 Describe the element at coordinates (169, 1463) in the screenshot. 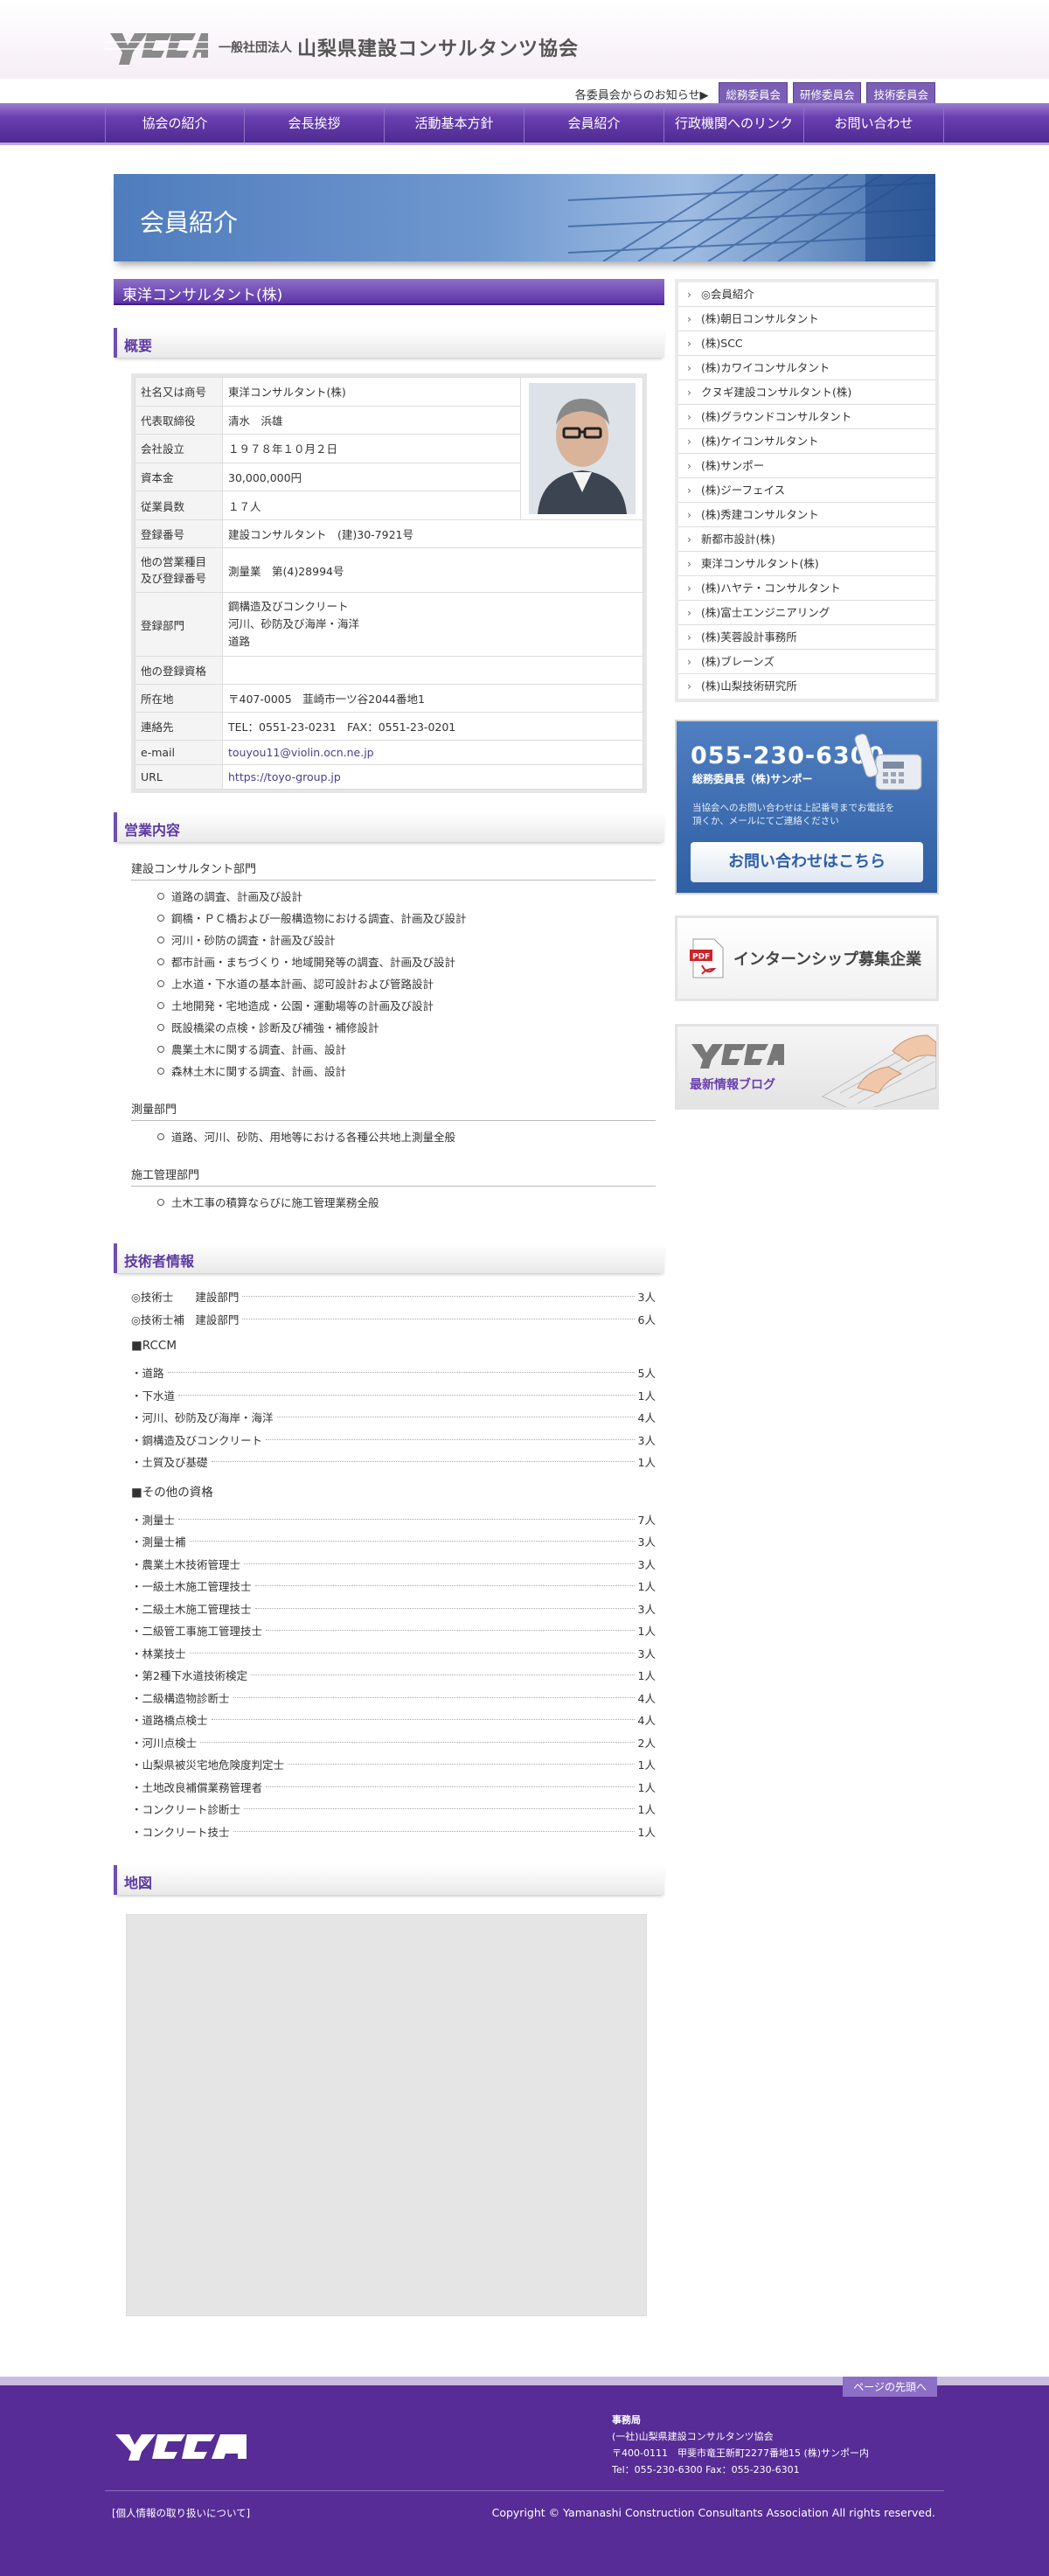

I see `qualification-name: ・土質及び基礎` at that location.